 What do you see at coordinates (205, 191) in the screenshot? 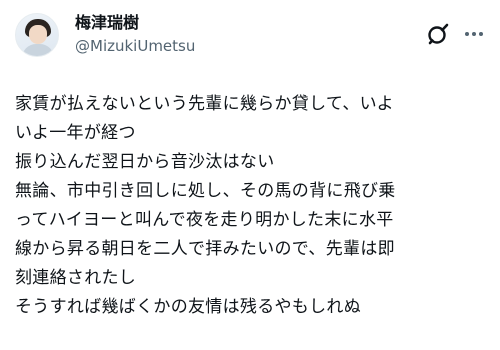
I see `post-text-line: 無論、市中引き回しに処し、その馬の背に飛び乗` at bounding box center [205, 191].